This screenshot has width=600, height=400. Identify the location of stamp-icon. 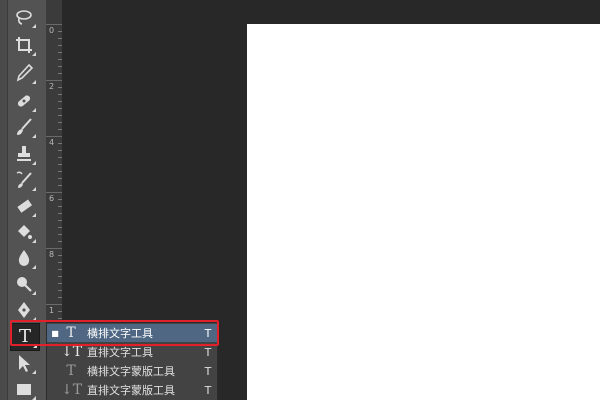
(24, 153).